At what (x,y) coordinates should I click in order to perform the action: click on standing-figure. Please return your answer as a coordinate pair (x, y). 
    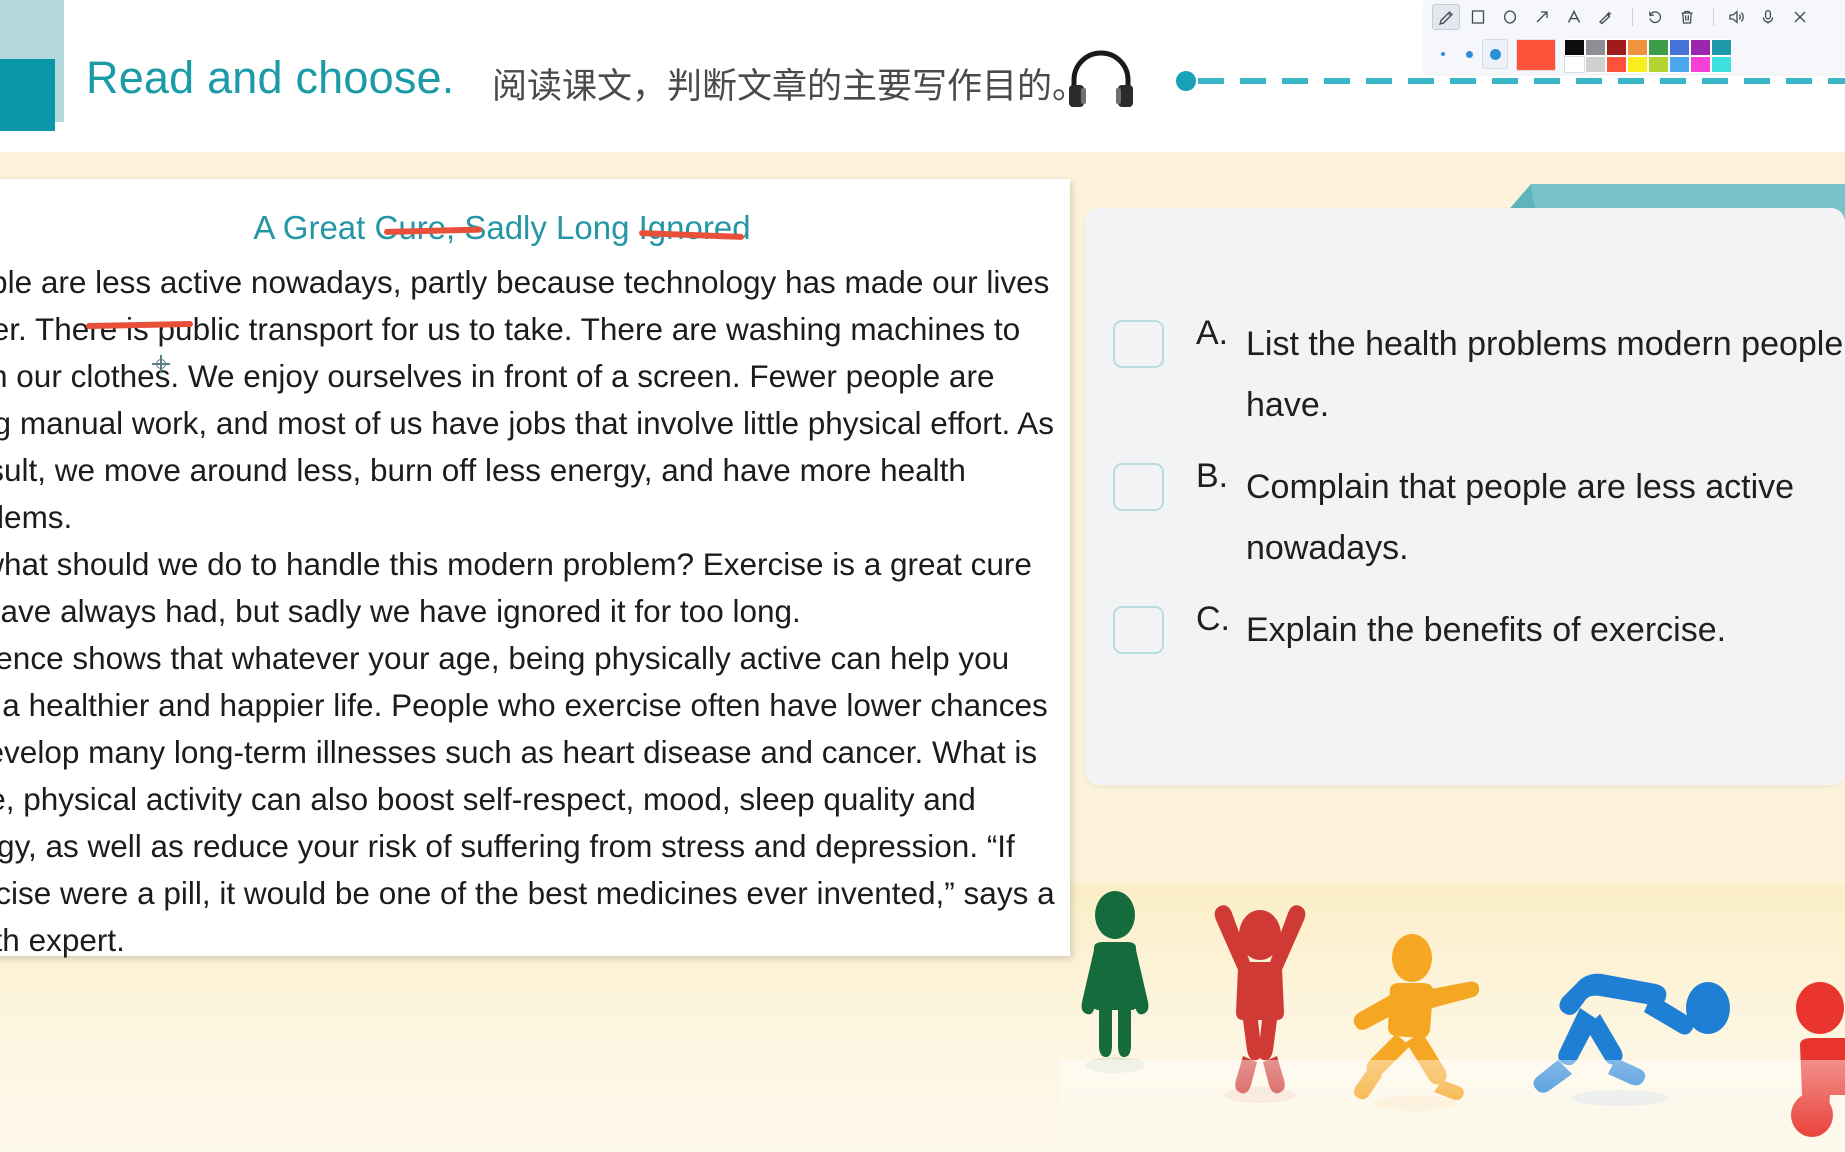
    Looking at the image, I should click on (1115, 974).